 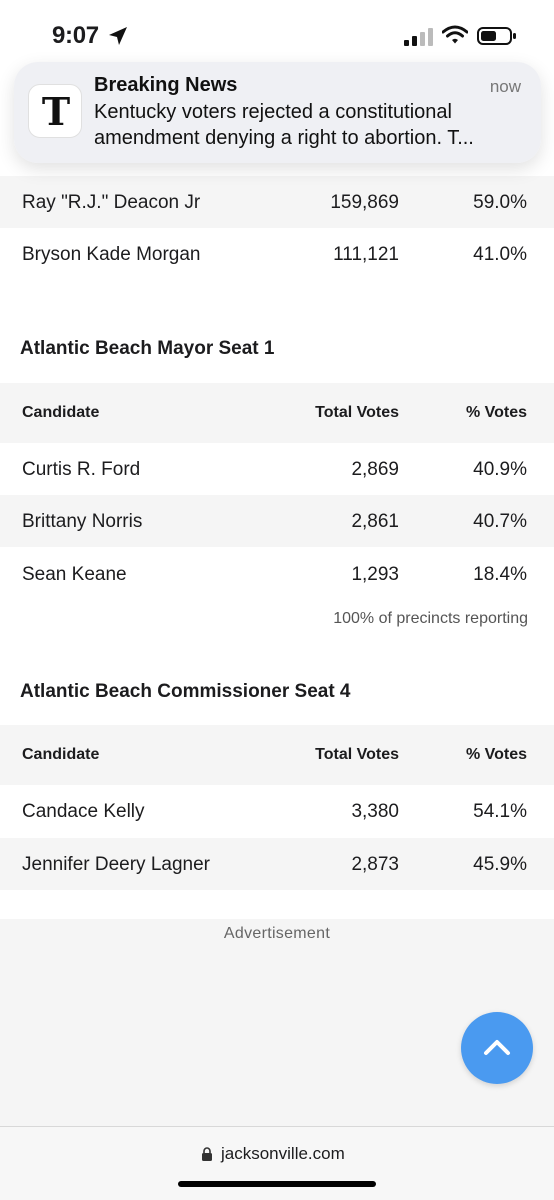 I want to click on lock-icon, so click(x=207, y=1154).